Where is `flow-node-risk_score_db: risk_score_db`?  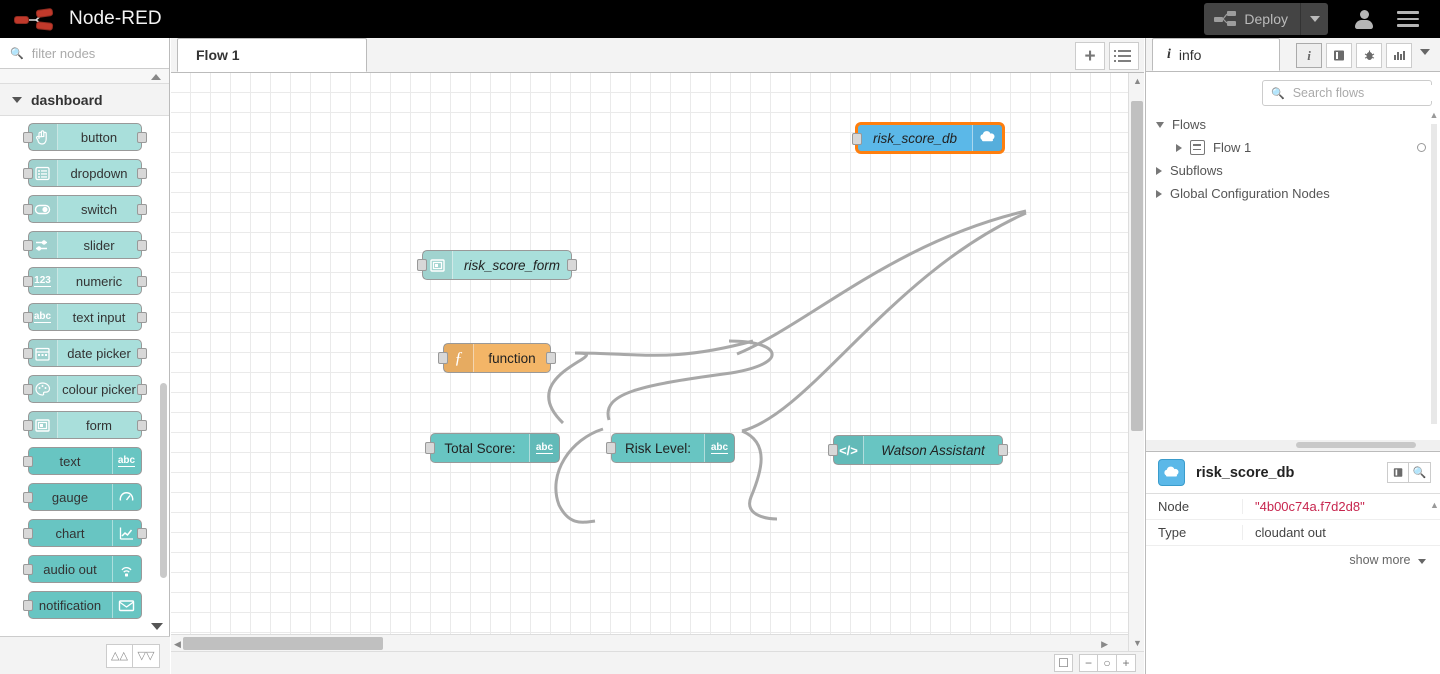 flow-node-risk_score_db: risk_score_db is located at coordinates (928, 138).